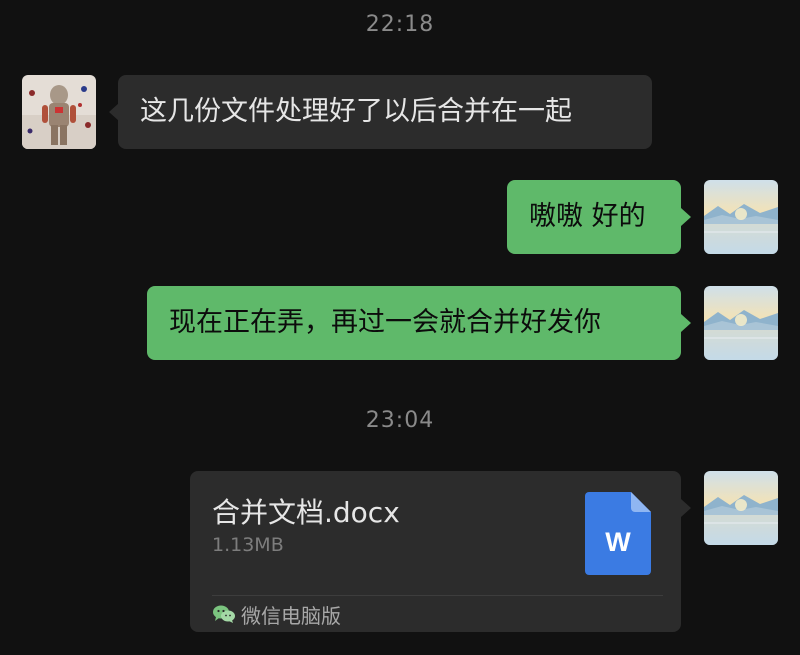  Describe the element at coordinates (437, 595) in the screenshot. I see `divider` at that location.